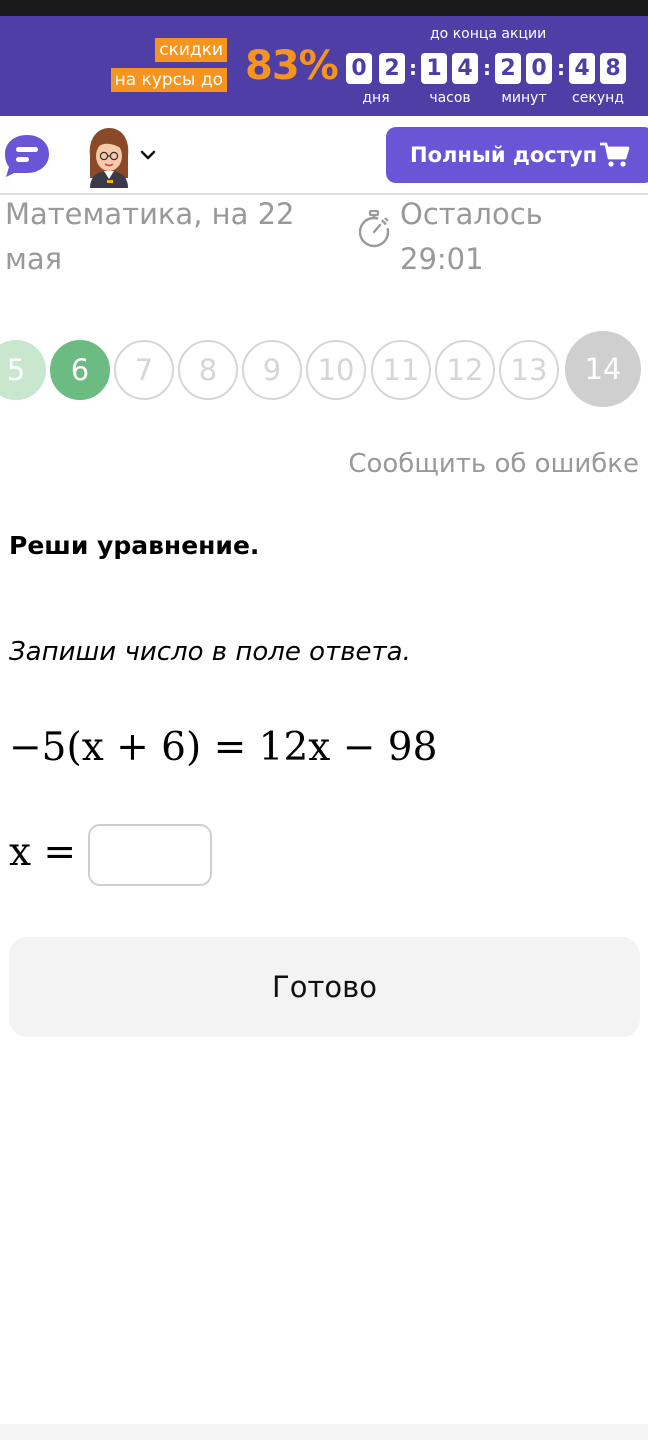  Describe the element at coordinates (210, 652) in the screenshot. I see `task-hint: Запиши число в поле ответа.` at that location.